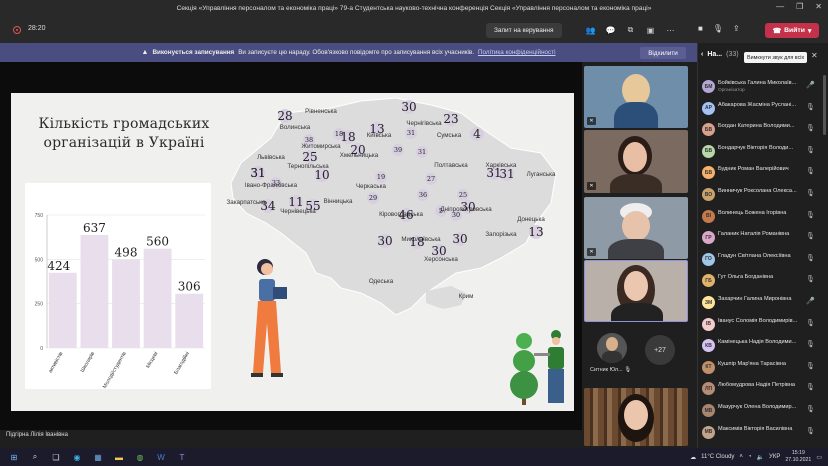 The width and height of the screenshot is (828, 466). I want to click on participant-row: ЗМ Захарчин Галина Миронівна 🎤, so click(763, 302).